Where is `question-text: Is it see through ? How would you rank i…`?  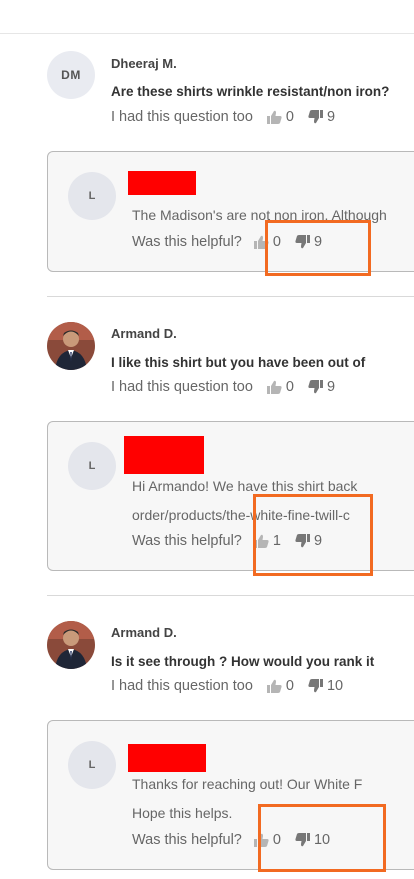 question-text: Is it see through ? How would you rank i… is located at coordinates (243, 661).